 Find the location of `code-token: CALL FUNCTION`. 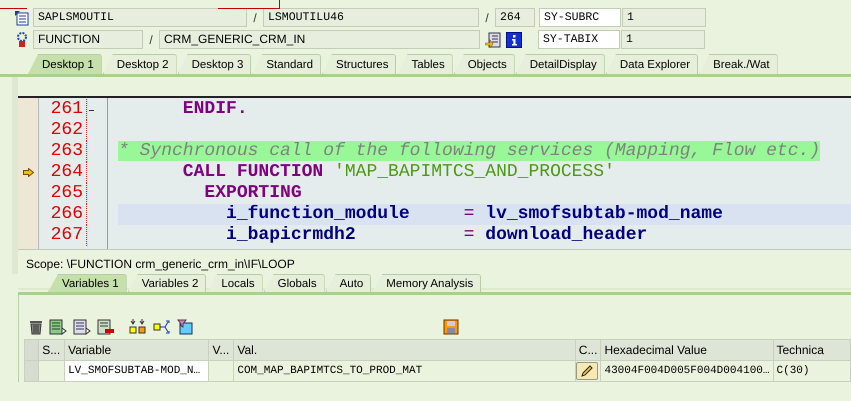

code-token: CALL FUNCTION is located at coordinates (253, 172).